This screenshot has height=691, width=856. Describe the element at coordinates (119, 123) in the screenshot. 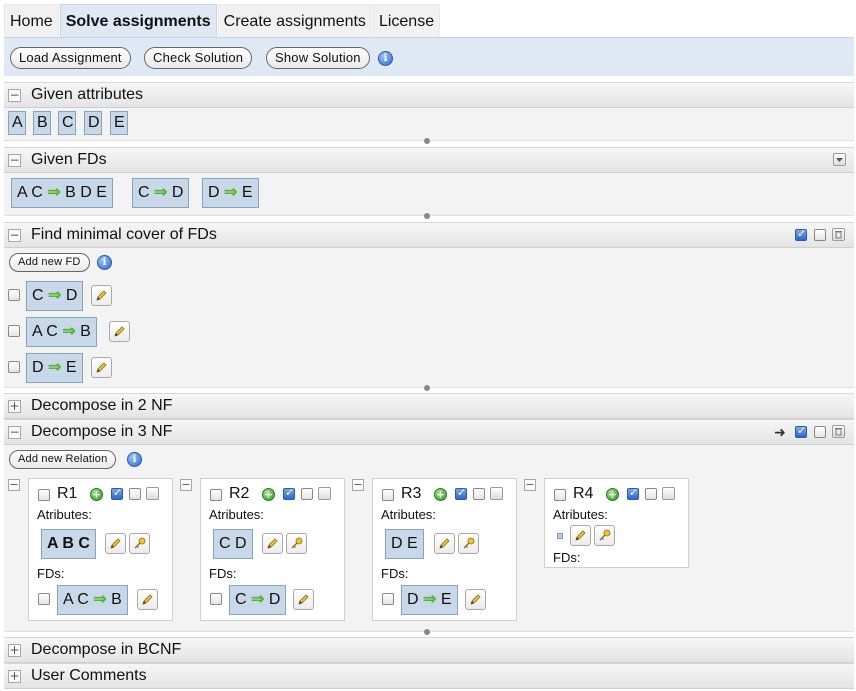

I see `attribute-box: E` at that location.